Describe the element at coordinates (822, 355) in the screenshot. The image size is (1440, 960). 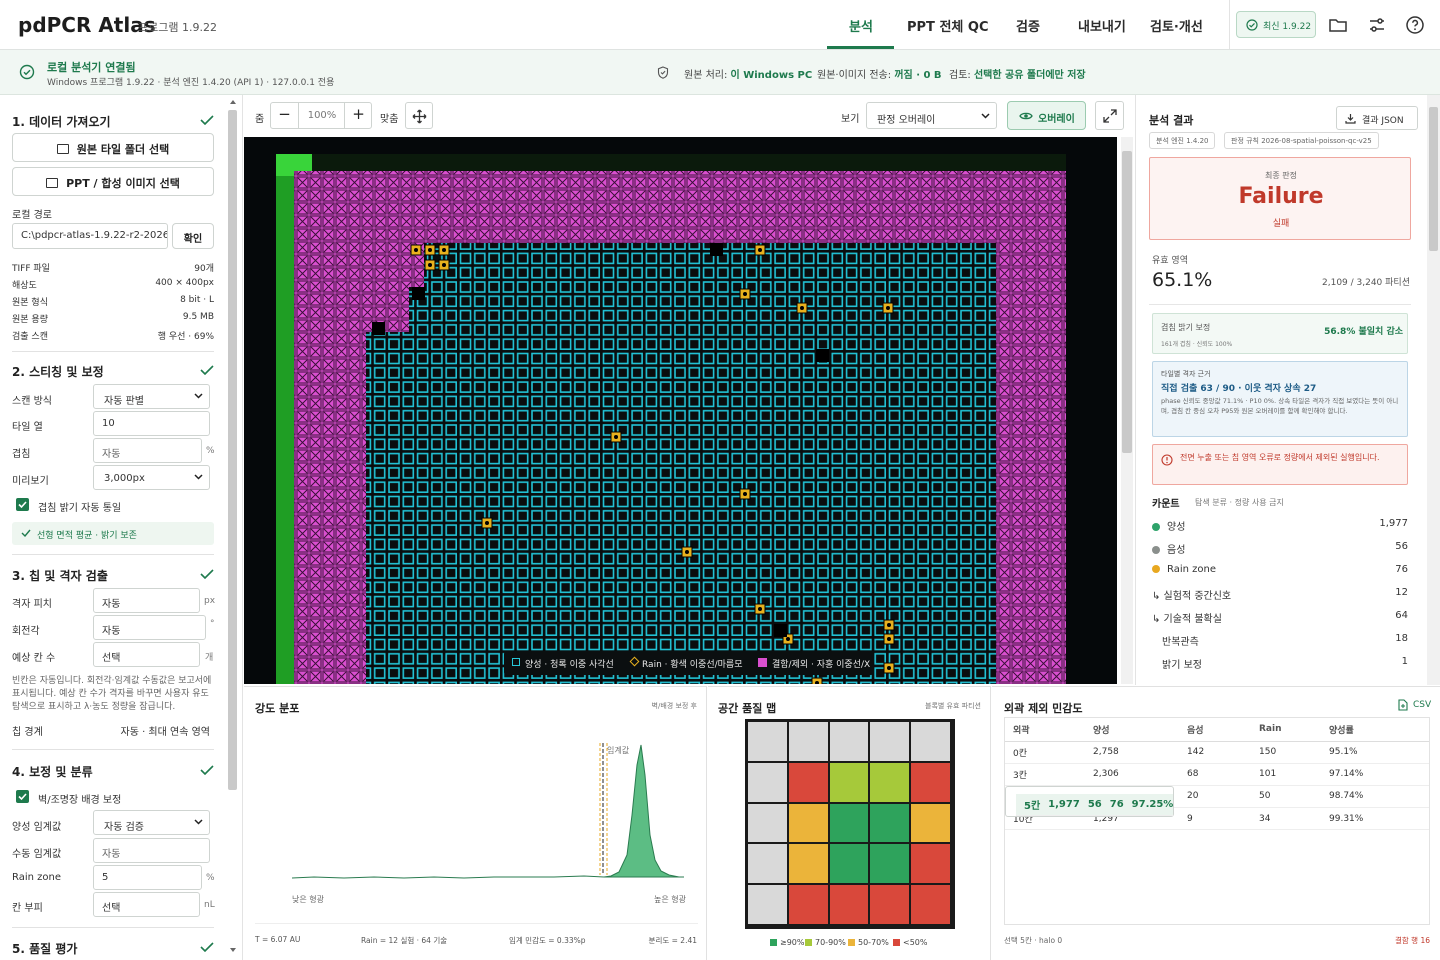
I see `empty-well` at that location.